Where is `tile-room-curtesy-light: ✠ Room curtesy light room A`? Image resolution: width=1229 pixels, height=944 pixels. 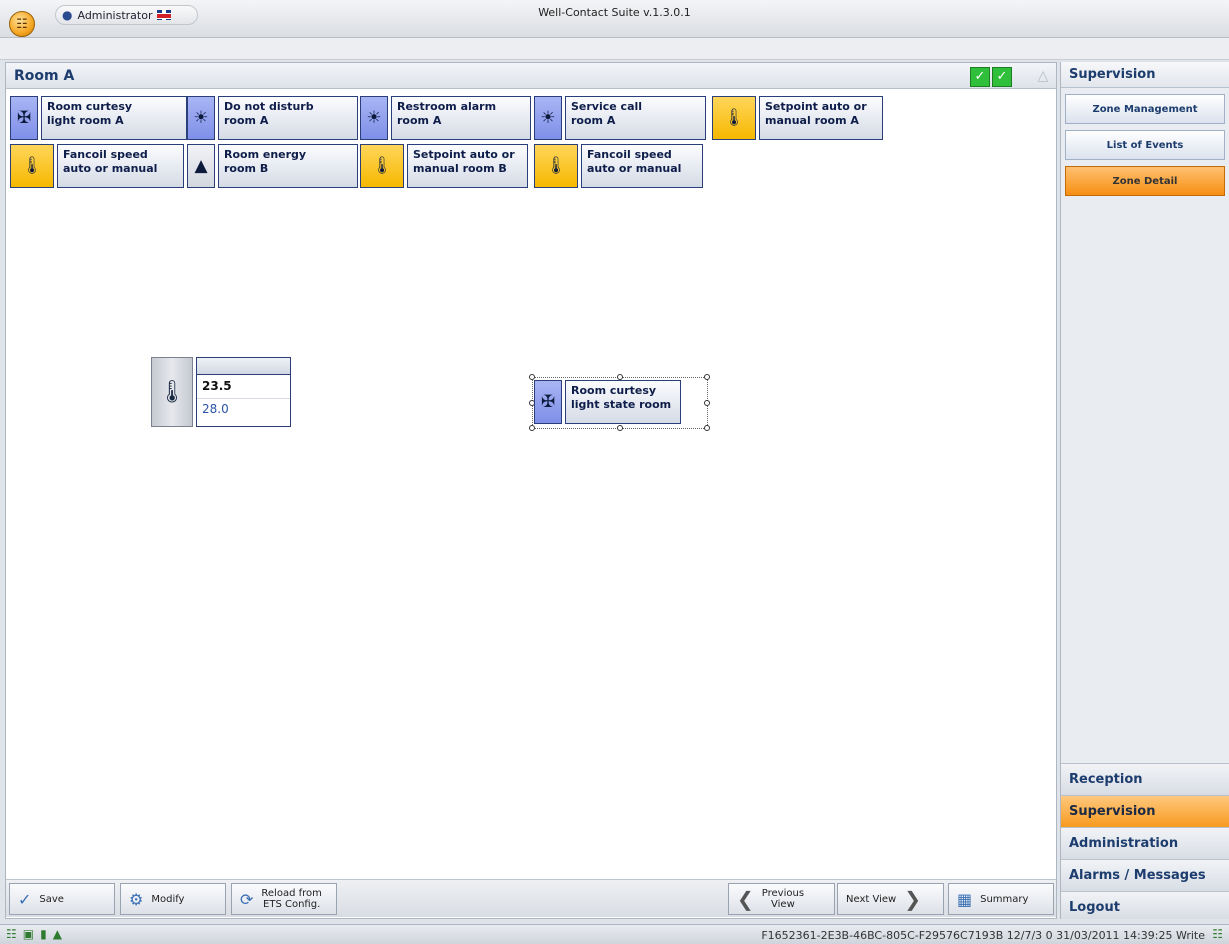
tile-room-curtesy-light: ✠ Room curtesy light room A is located at coordinates (98, 118).